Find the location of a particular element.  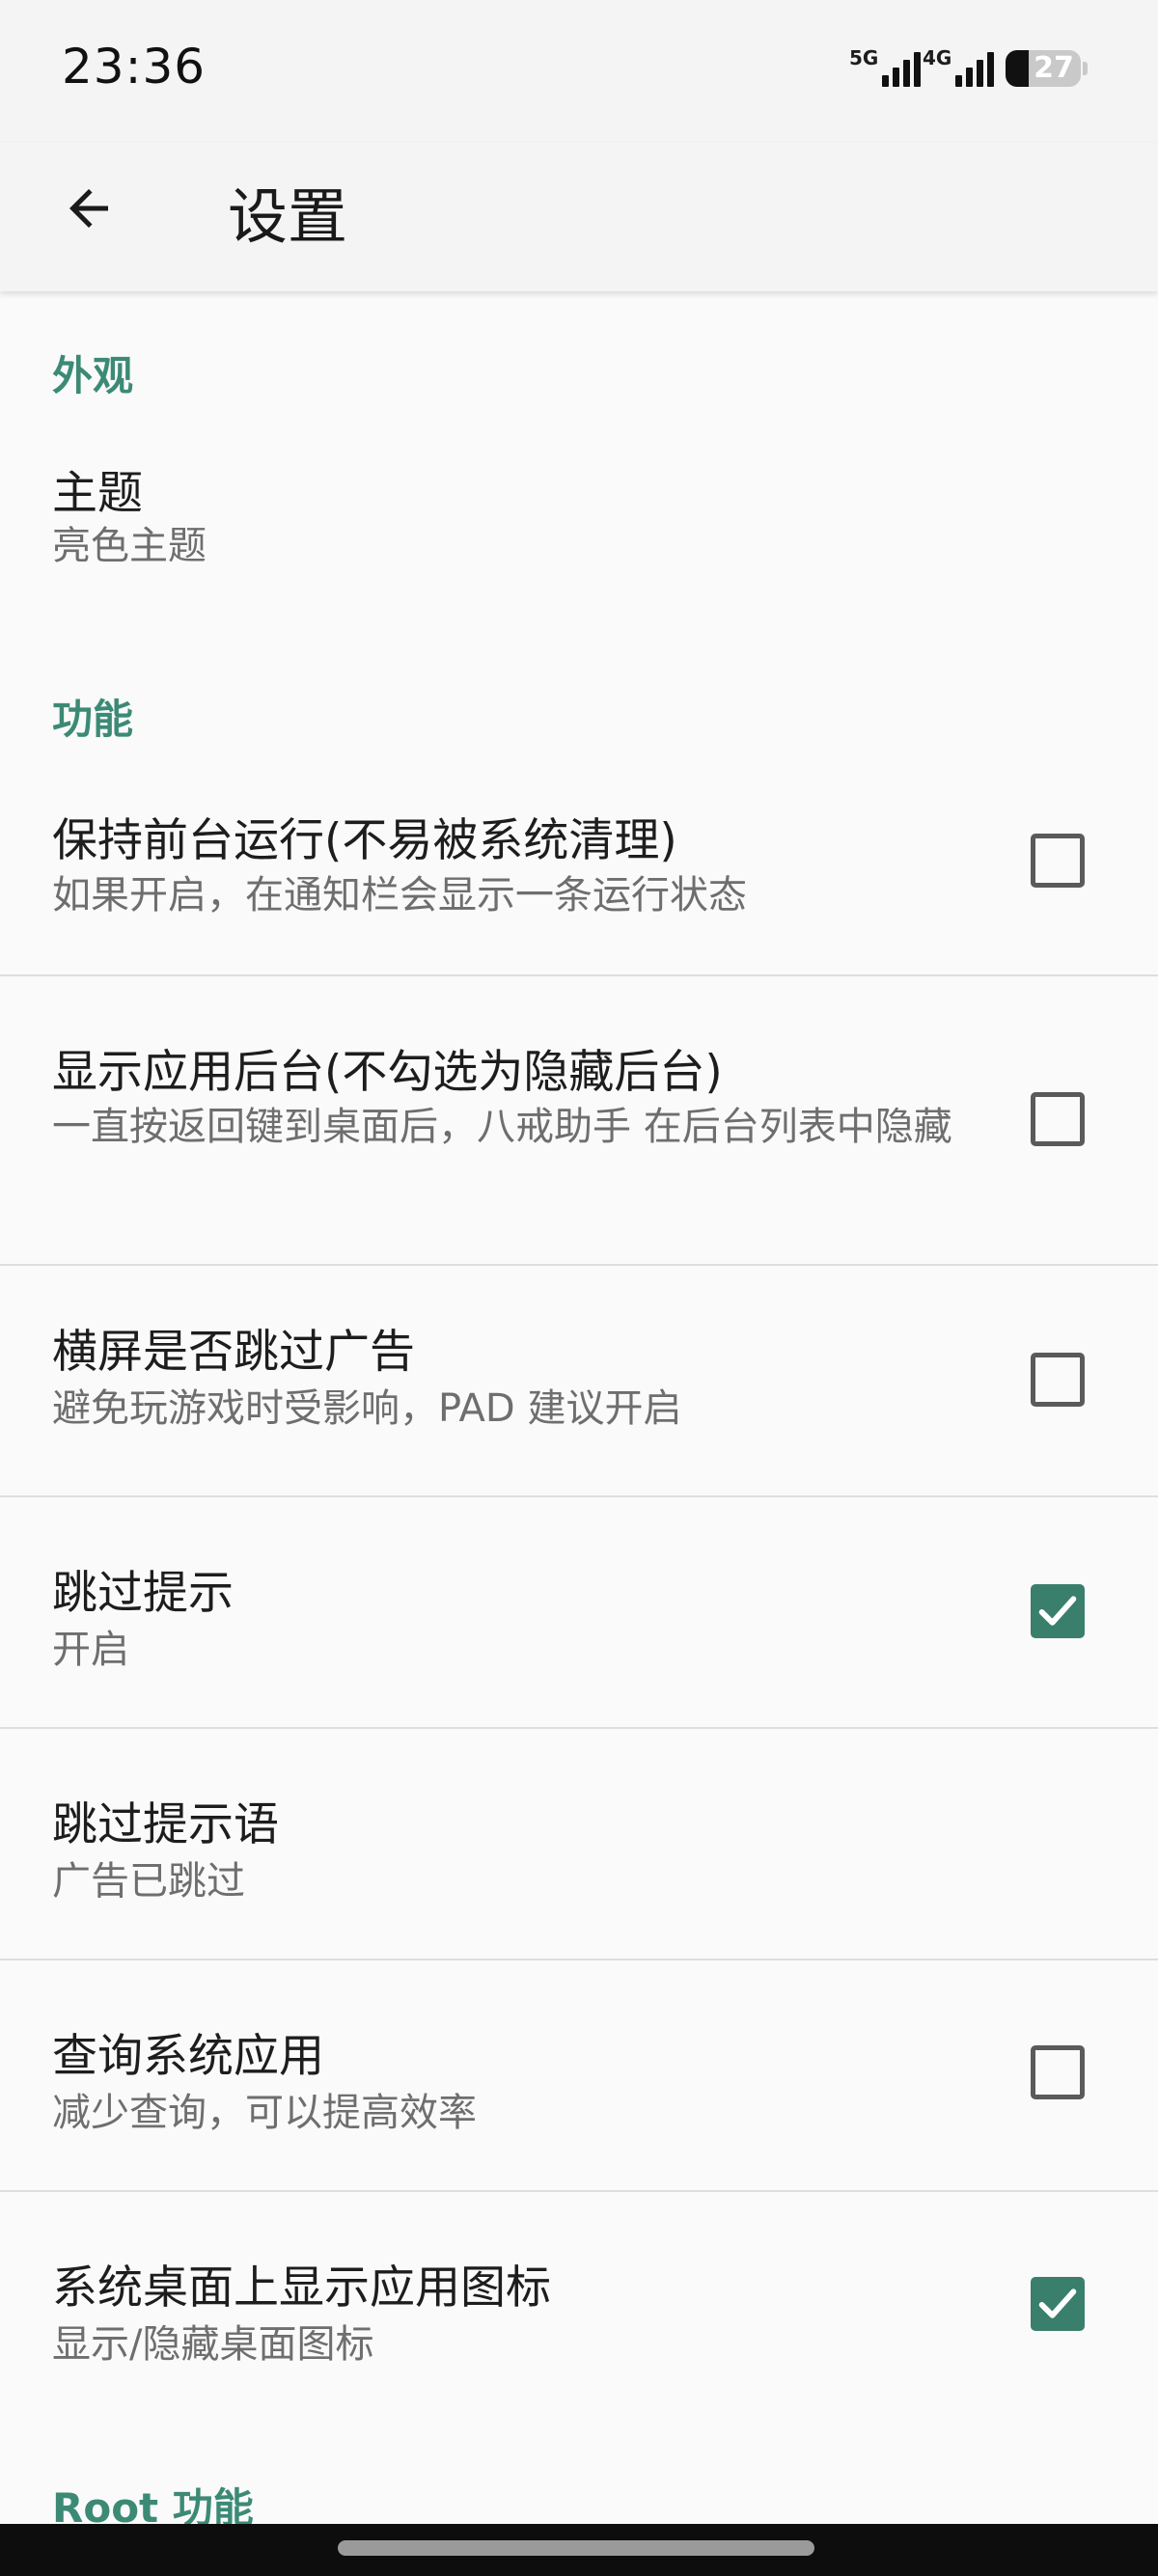

arrow-left-icon is located at coordinates (88, 208).